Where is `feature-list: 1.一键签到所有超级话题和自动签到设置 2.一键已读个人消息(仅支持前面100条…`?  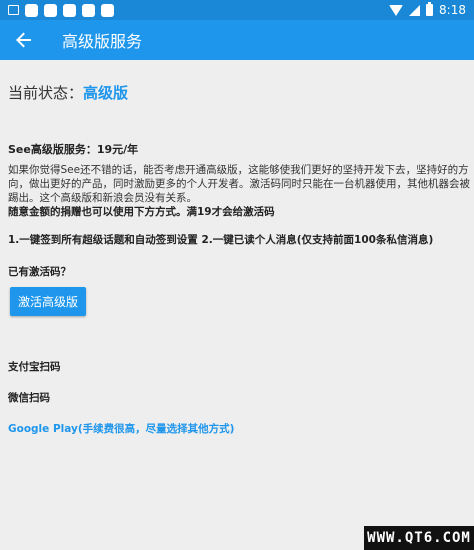
feature-list: 1.一键签到所有超级话题和自动签到设置 2.一键已读个人消息(仅支持前面100条… is located at coordinates (221, 240).